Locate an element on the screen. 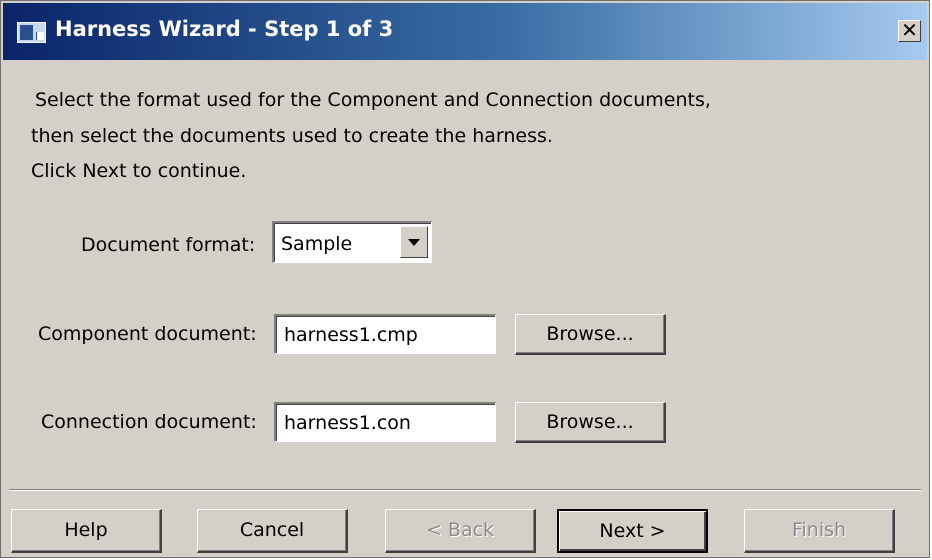 This screenshot has height=560, width=932. finish-button-label: Finish is located at coordinates (819, 530).